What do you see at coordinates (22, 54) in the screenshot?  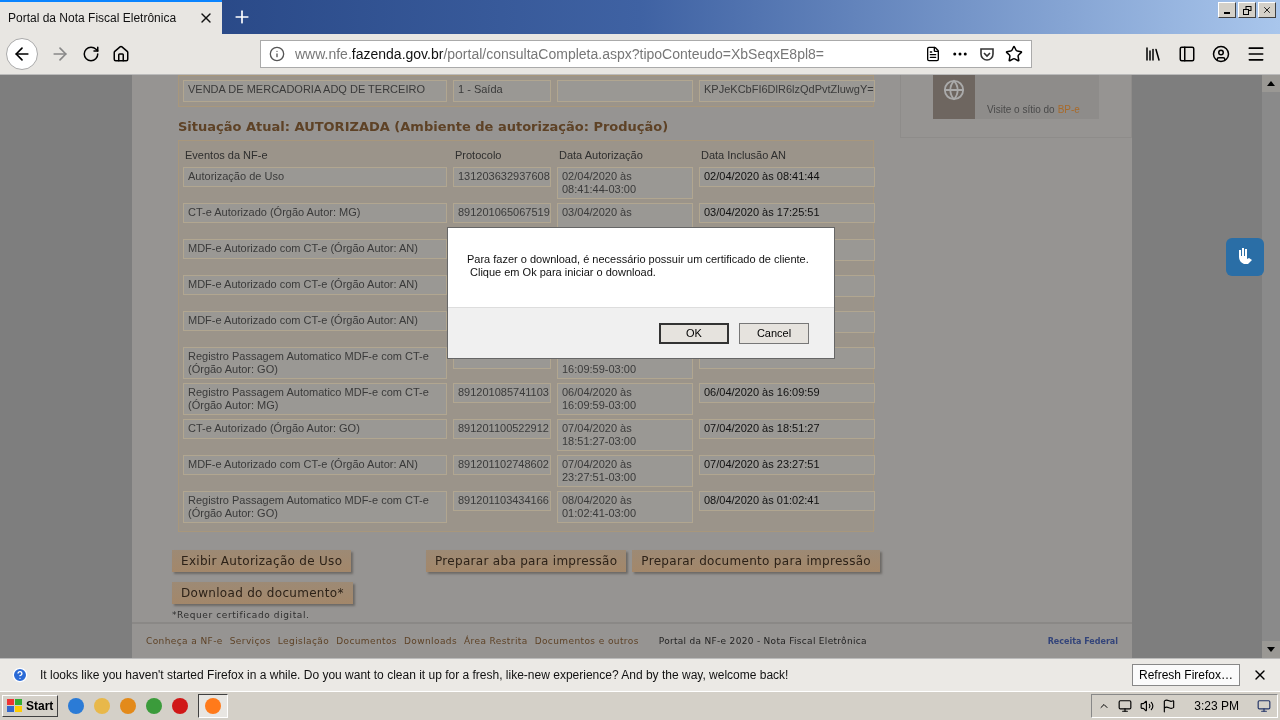 I see `back-button` at bounding box center [22, 54].